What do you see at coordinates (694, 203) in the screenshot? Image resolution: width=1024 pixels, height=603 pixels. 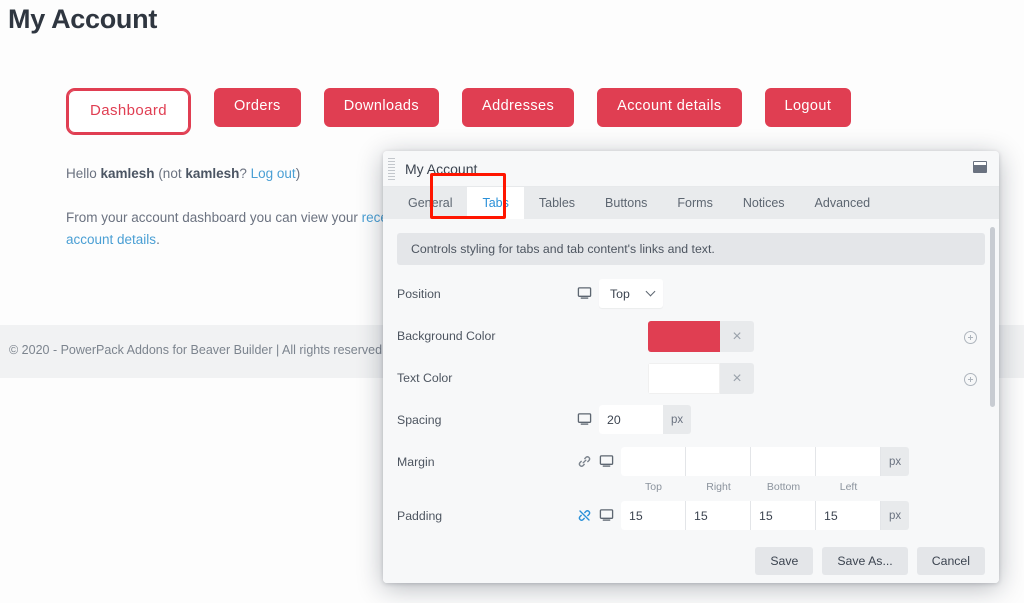 I see `tab-forms: Forms` at bounding box center [694, 203].